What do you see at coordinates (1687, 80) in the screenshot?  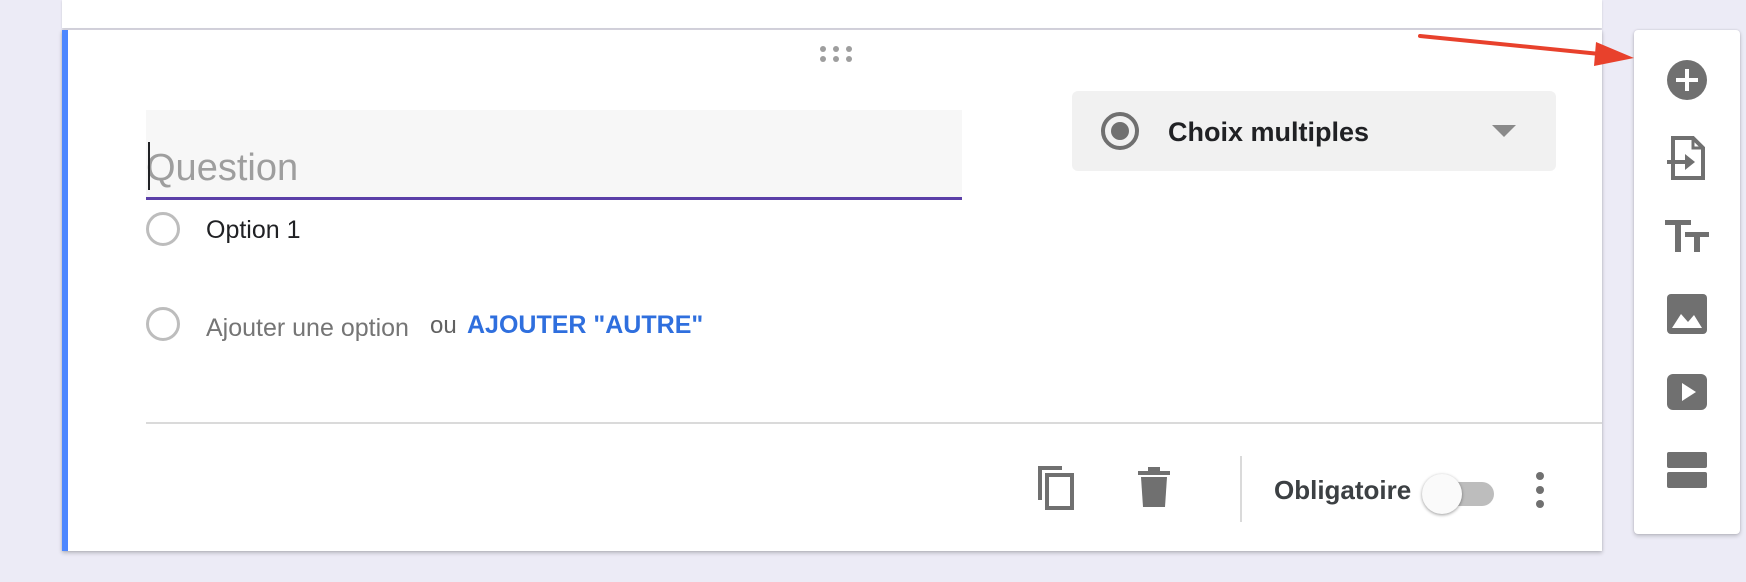 I see `add-circle-icon` at bounding box center [1687, 80].